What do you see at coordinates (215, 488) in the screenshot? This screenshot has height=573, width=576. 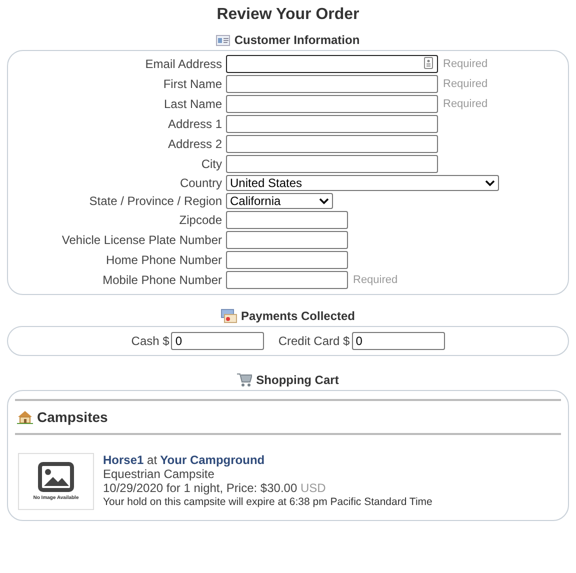 I see `date-price: 10/29/2020 for 1 night, Price: $30.00 USD` at bounding box center [215, 488].